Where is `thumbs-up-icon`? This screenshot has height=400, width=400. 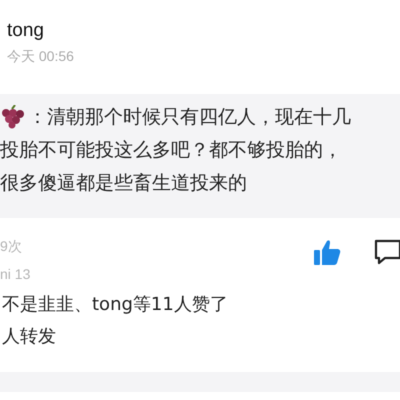 thumbs-up-icon is located at coordinates (327, 252).